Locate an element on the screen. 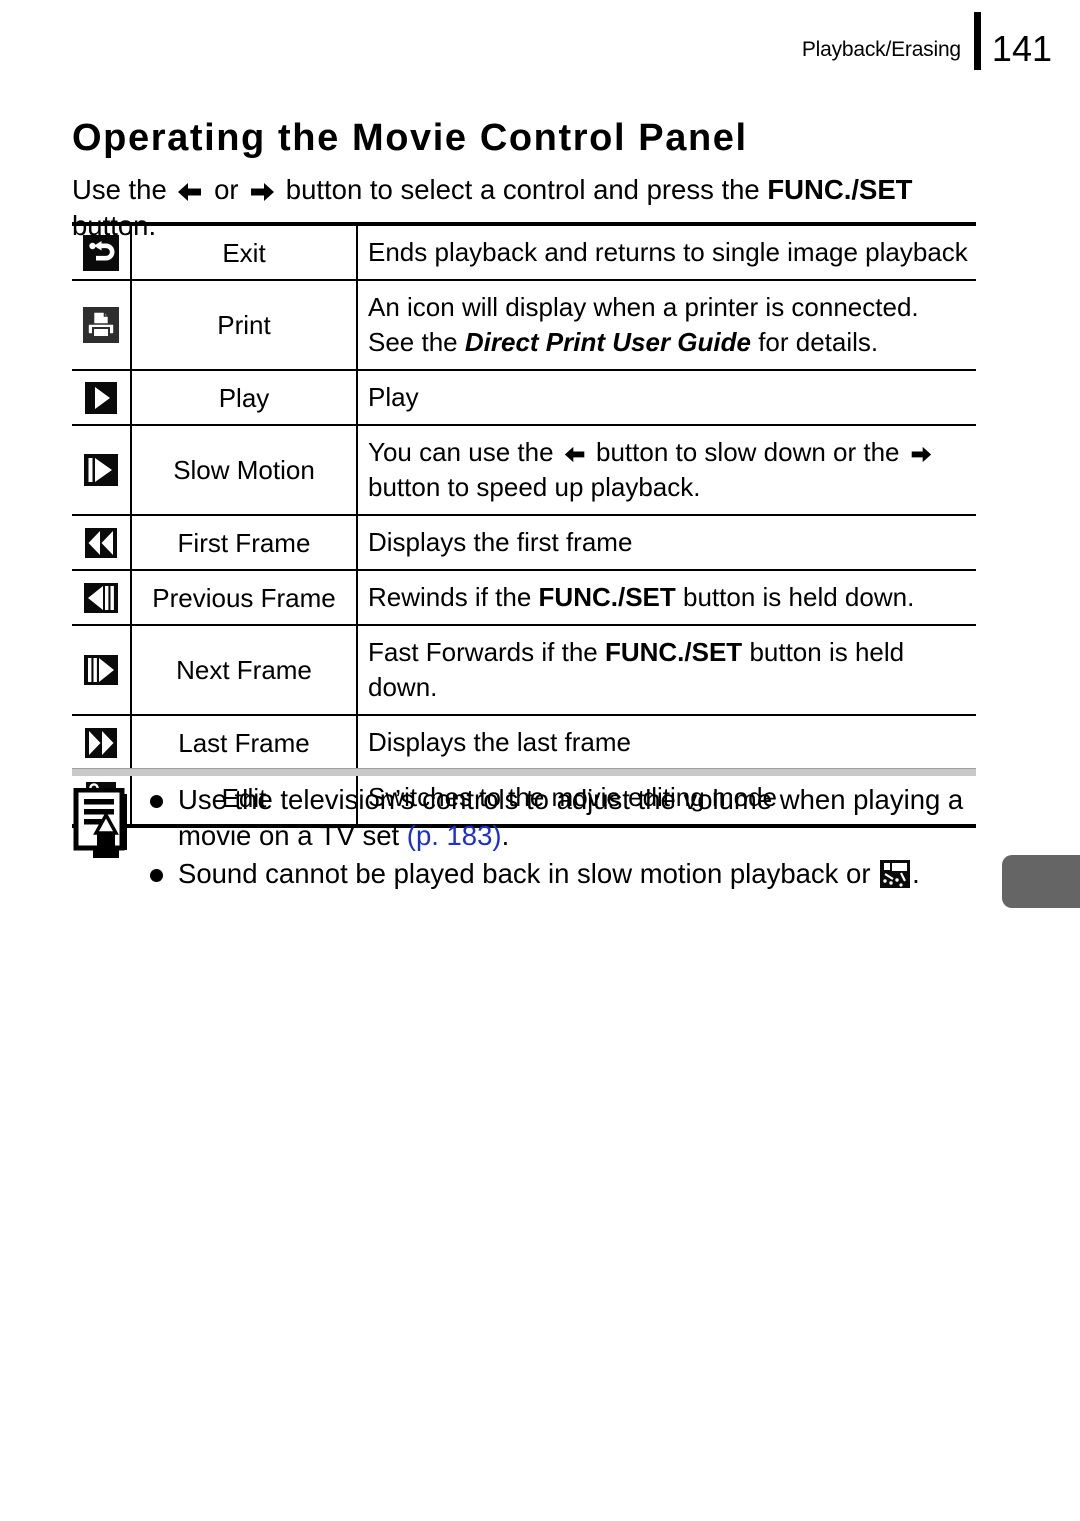 The image size is (1080, 1521). control-name: Exit is located at coordinates (244, 252).